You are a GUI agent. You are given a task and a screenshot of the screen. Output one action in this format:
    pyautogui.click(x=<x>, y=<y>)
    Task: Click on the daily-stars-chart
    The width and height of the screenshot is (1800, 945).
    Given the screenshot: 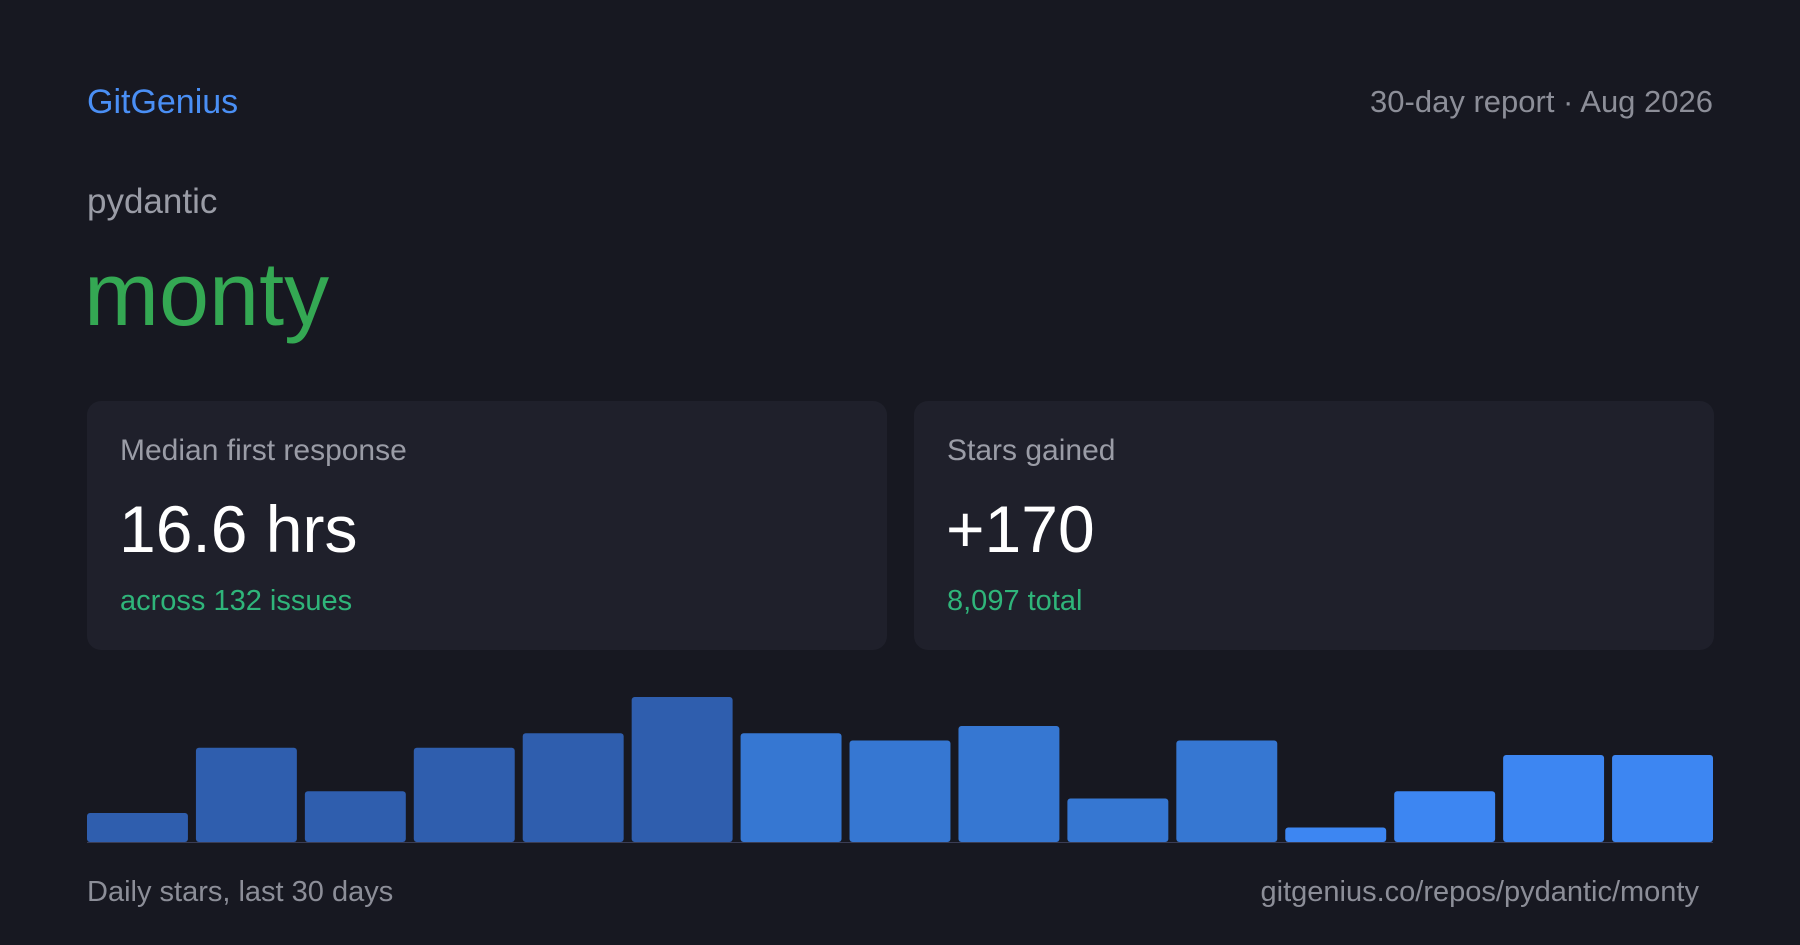 What is the action you would take?
    pyautogui.click(x=900, y=766)
    